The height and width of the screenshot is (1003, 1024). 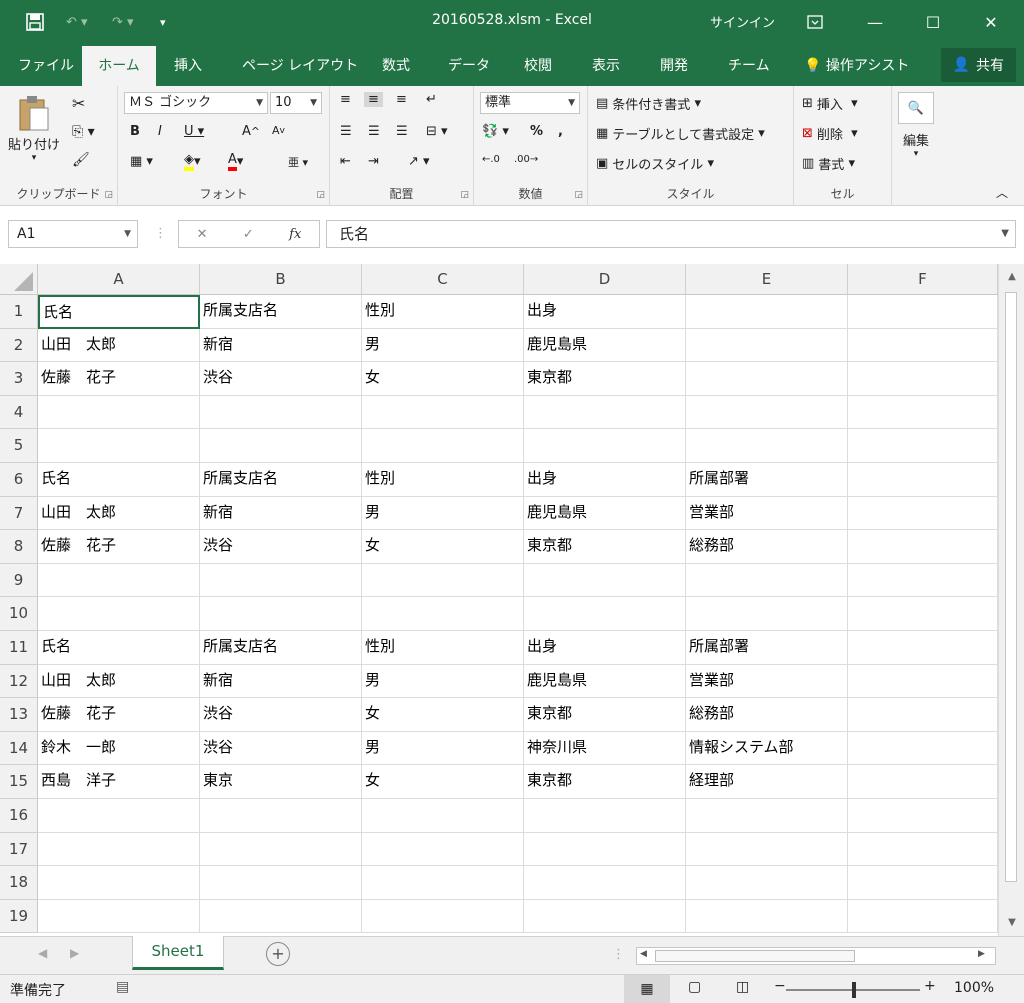 What do you see at coordinates (815, 22) in the screenshot?
I see `ribbon-display-icon` at bounding box center [815, 22].